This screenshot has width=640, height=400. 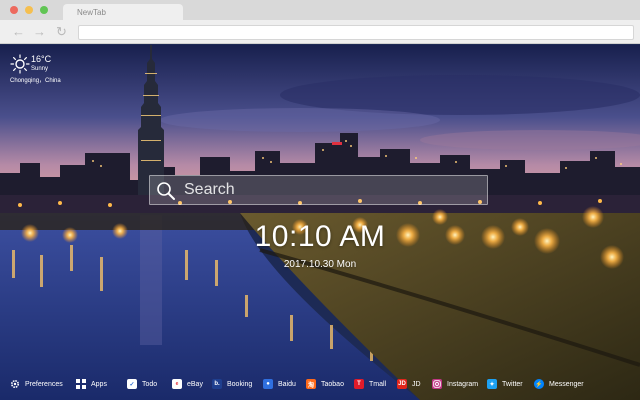 I want to click on messenger-label: Messenger, so click(x=566, y=384).